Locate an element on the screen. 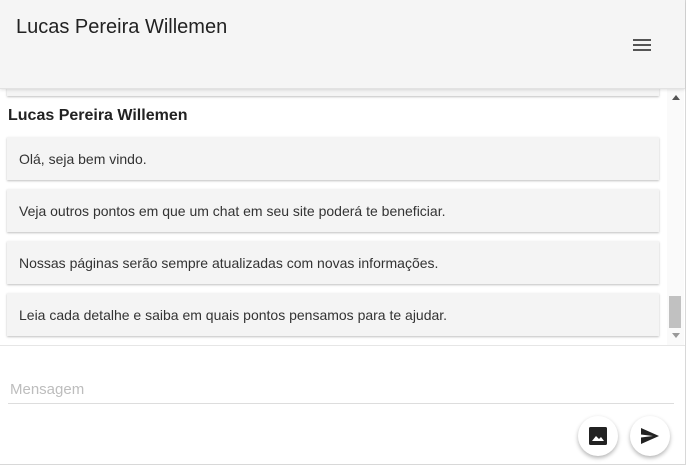 This screenshot has height=465, width=686. menu-button is located at coordinates (642, 45).